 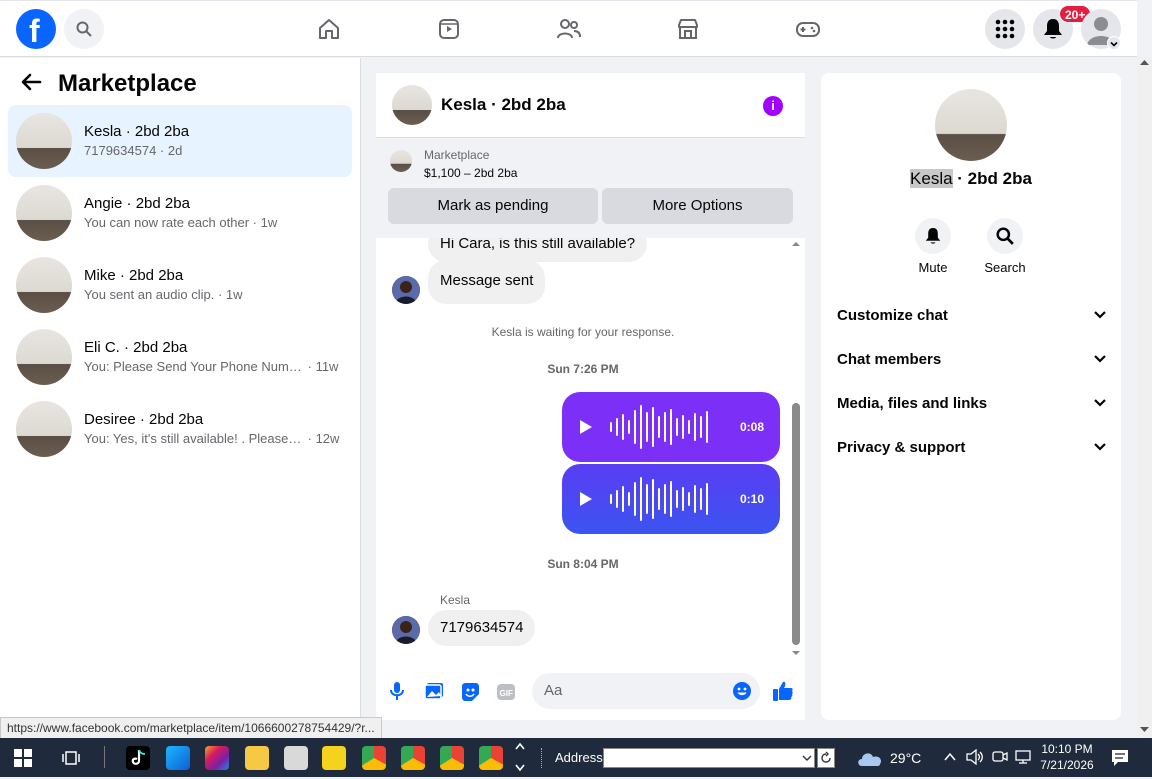 I want to click on gif-icon: GIF, so click(x=506, y=694).